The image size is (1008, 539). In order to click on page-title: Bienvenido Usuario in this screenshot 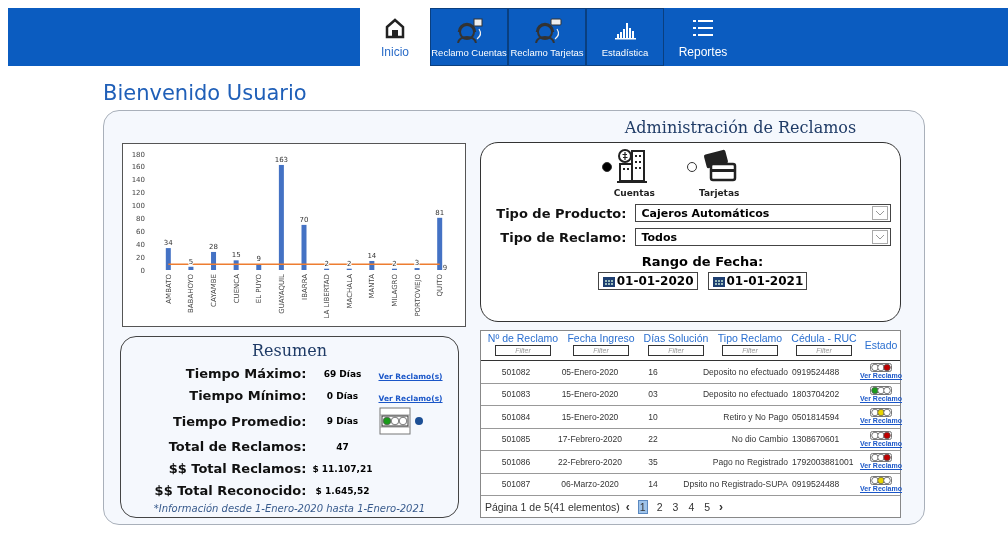, I will do `click(205, 93)`.